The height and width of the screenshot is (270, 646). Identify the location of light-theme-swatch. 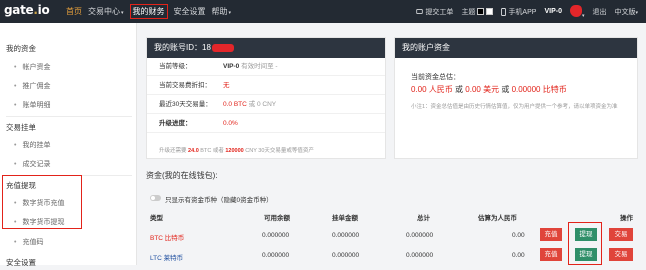
(490, 12).